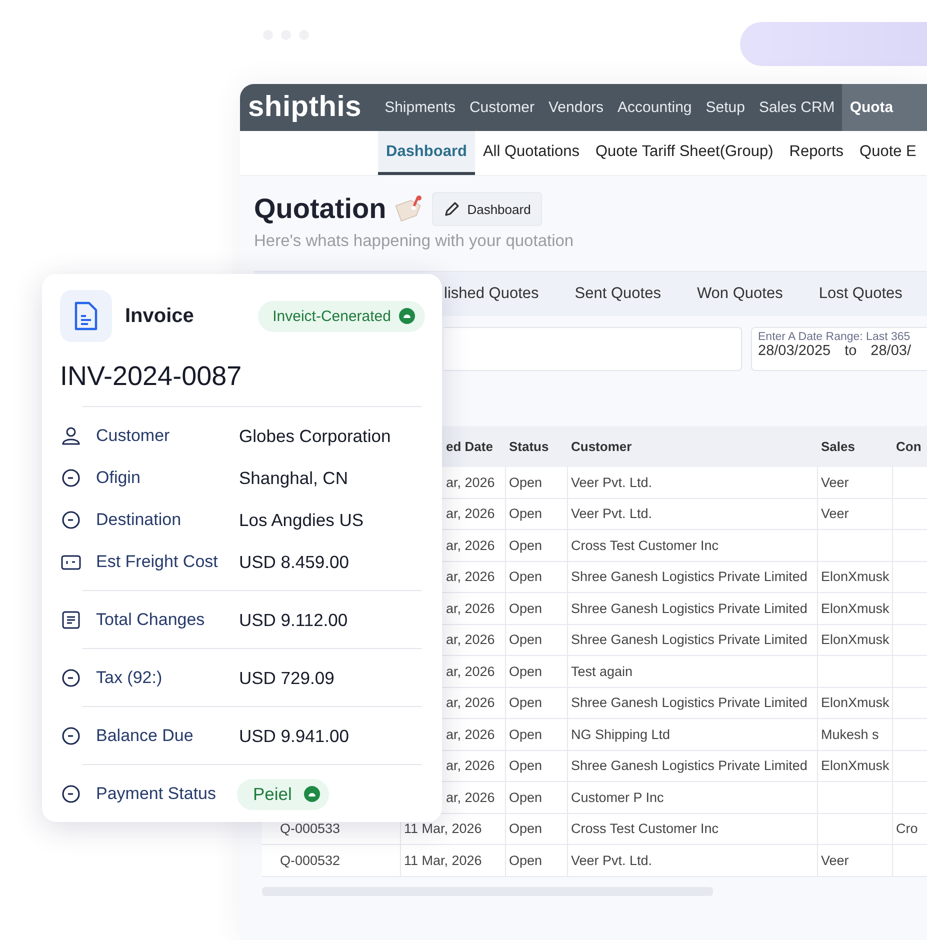 Image resolution: width=927 pixels, height=940 pixels. I want to click on field-value: Globes Corporation, so click(315, 436).